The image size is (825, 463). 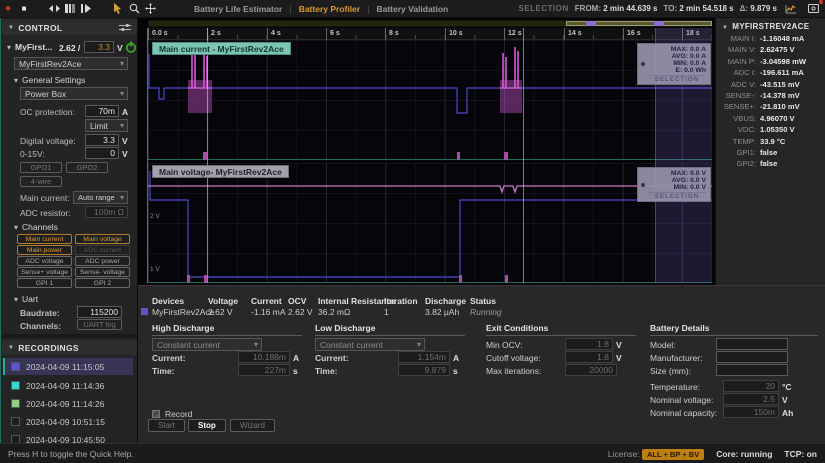 I want to click on col-status: Status, so click(x=483, y=301).